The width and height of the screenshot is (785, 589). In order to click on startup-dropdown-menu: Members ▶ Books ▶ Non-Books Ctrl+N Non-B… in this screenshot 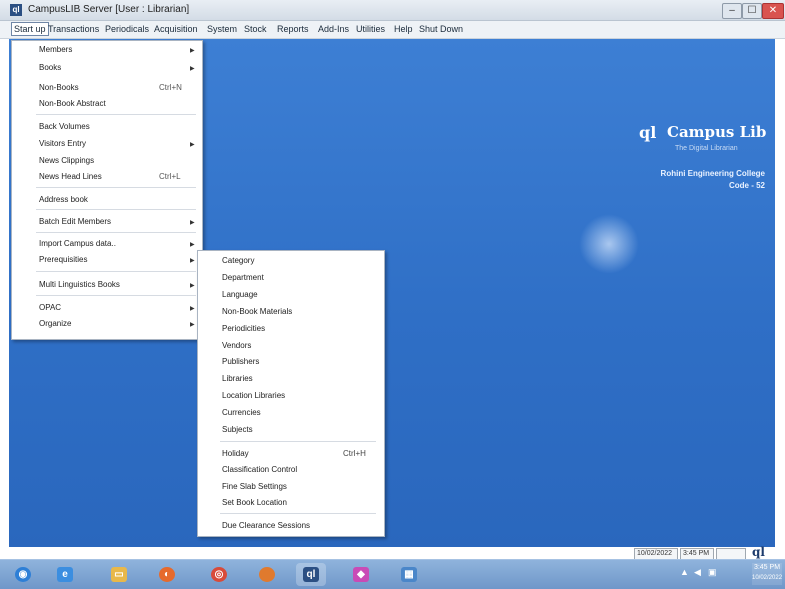, I will do `click(107, 190)`.